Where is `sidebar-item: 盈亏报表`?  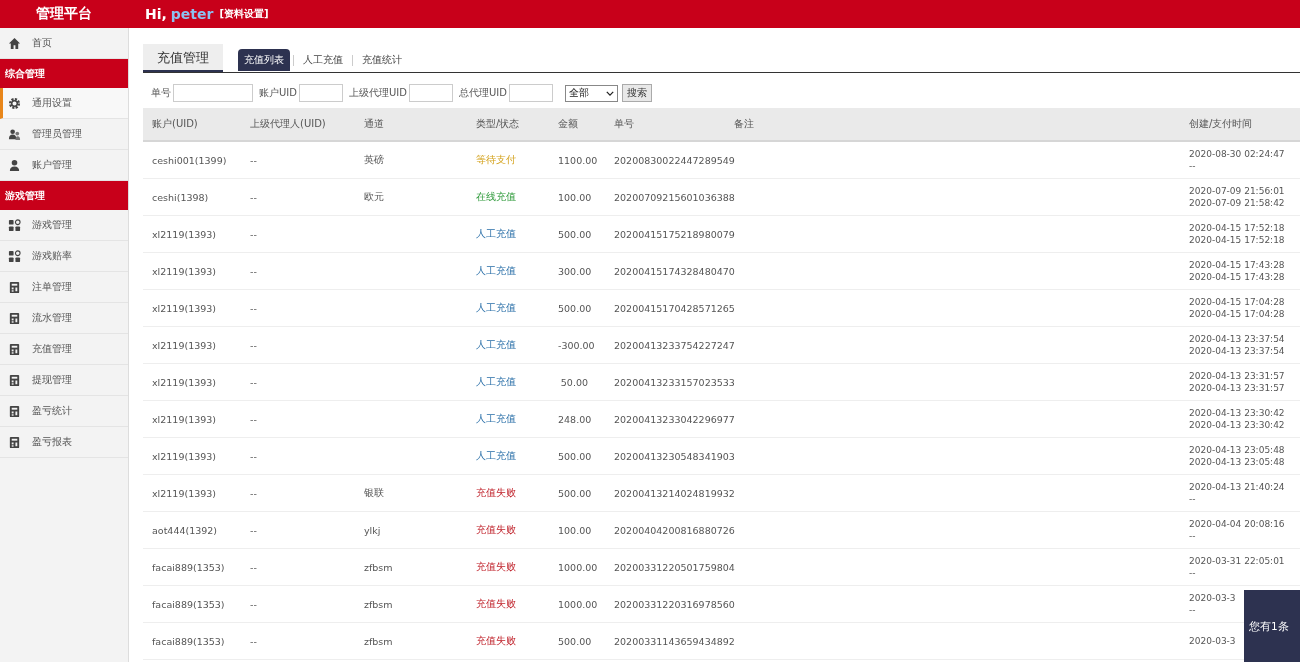
sidebar-item: 盈亏报表 is located at coordinates (64, 442).